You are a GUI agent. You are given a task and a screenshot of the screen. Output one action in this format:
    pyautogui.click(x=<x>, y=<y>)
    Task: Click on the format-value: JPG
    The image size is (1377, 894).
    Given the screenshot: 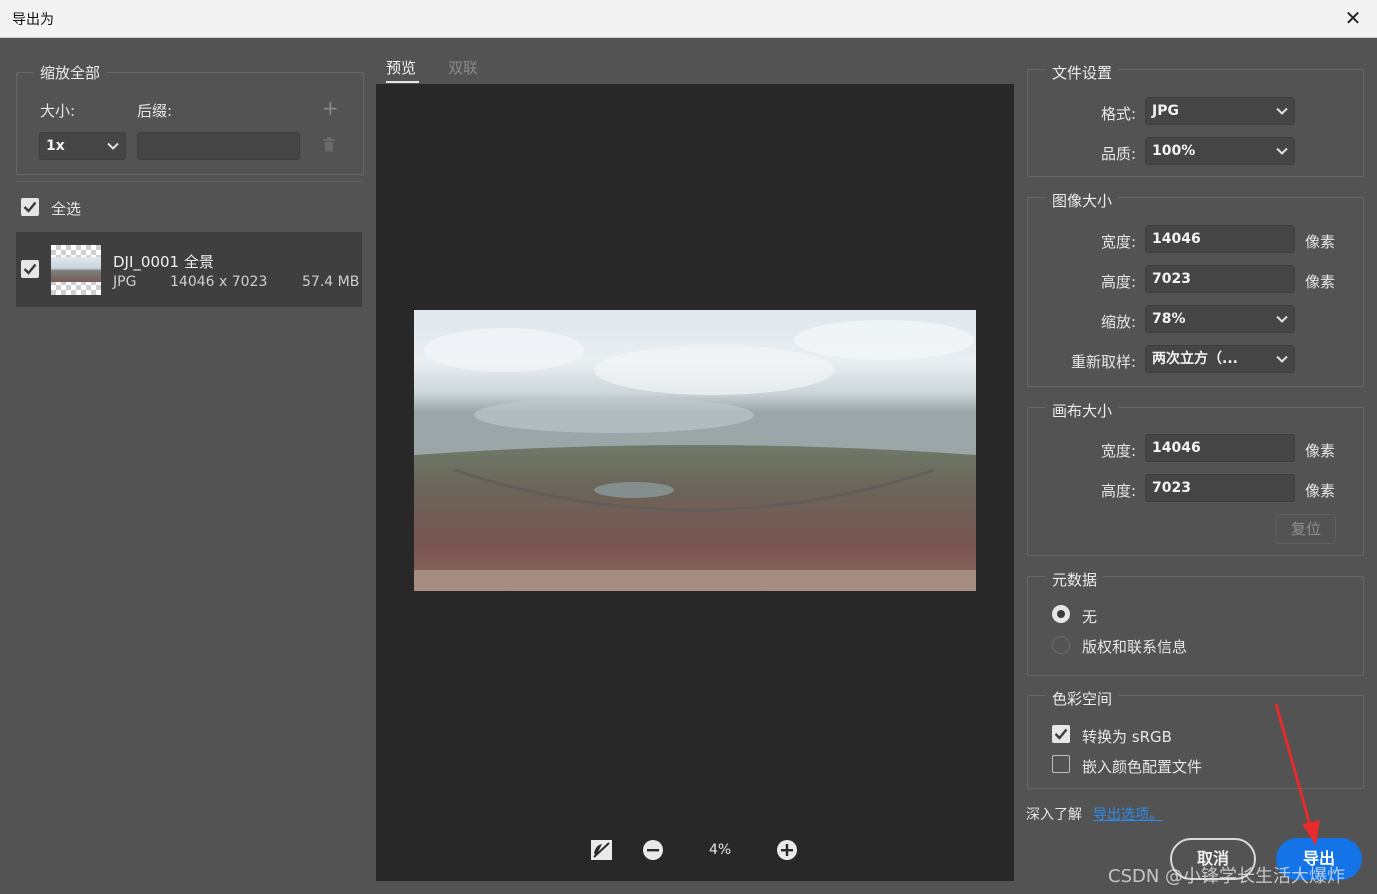 What is the action you would take?
    pyautogui.click(x=1165, y=111)
    